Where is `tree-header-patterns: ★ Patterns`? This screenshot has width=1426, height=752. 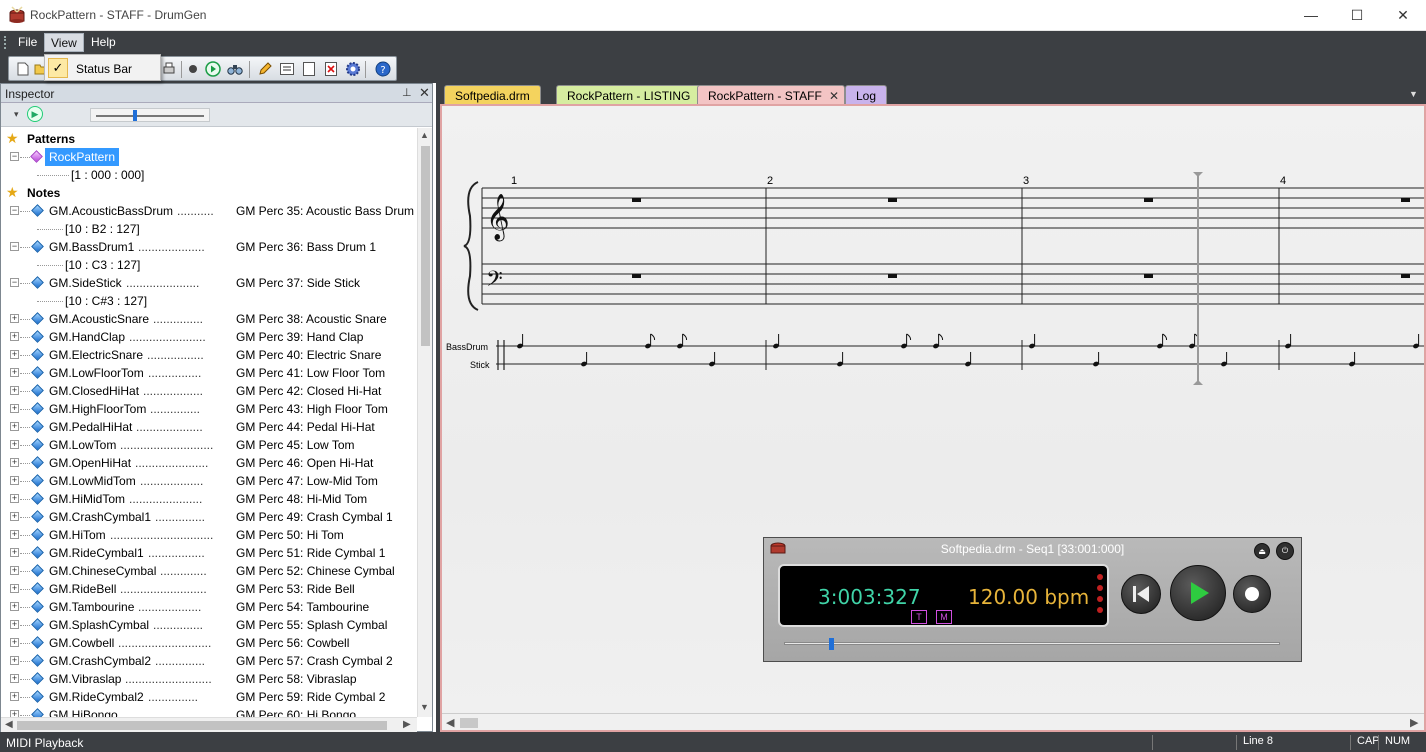
tree-header-patterns: ★ Patterns is located at coordinates (209, 139).